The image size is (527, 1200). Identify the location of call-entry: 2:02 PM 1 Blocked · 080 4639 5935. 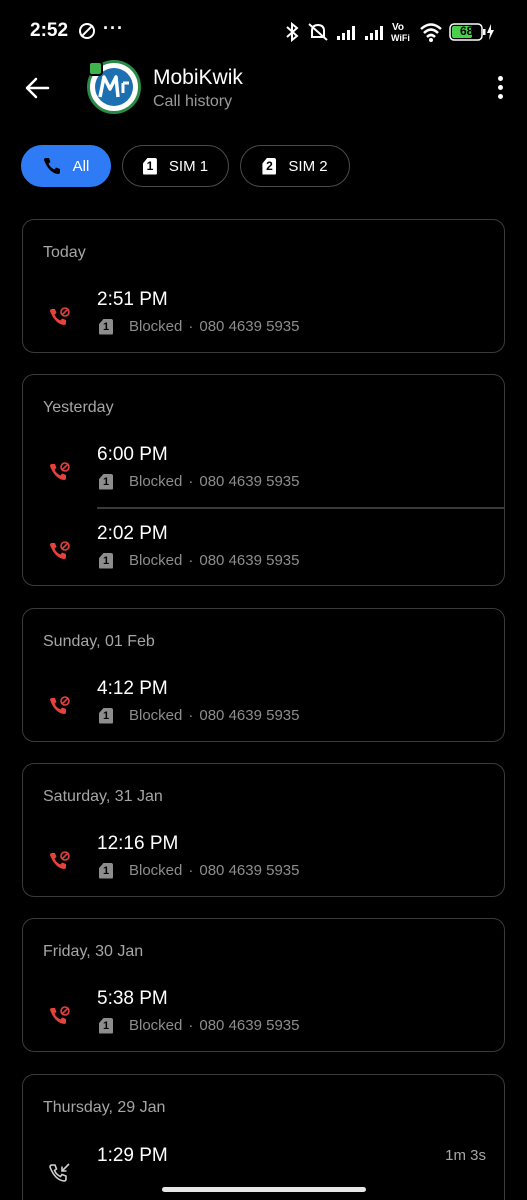
(263, 551).